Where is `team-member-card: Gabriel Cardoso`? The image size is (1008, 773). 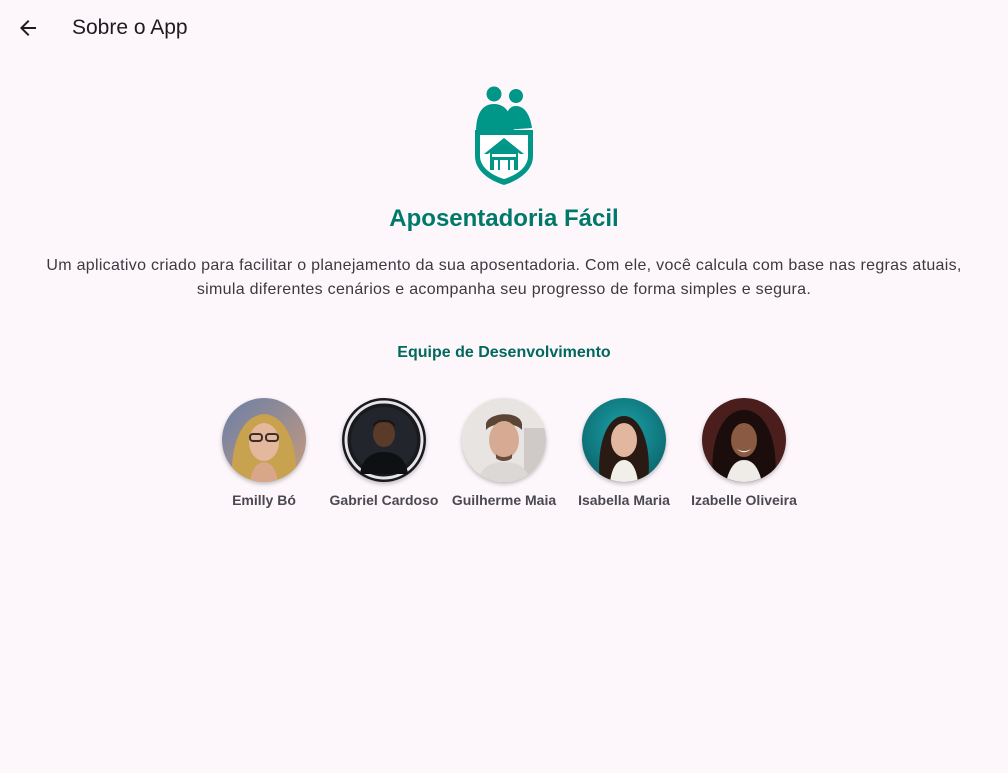 team-member-card: Gabriel Cardoso is located at coordinates (384, 453).